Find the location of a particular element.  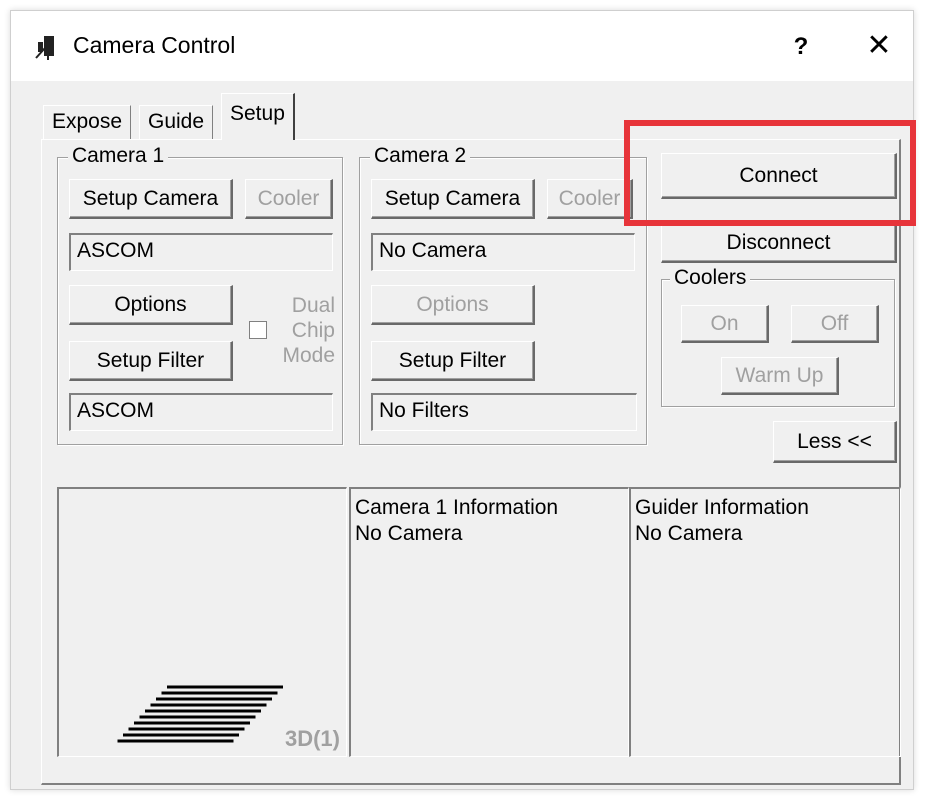

close-icon: ✕ is located at coordinates (879, 47).